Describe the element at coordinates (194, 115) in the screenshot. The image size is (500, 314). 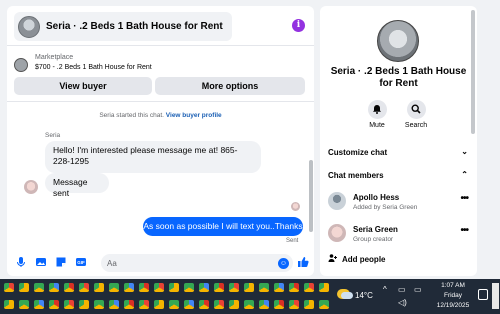
I see `view-buyer-profile-link: View buyer profile` at that location.